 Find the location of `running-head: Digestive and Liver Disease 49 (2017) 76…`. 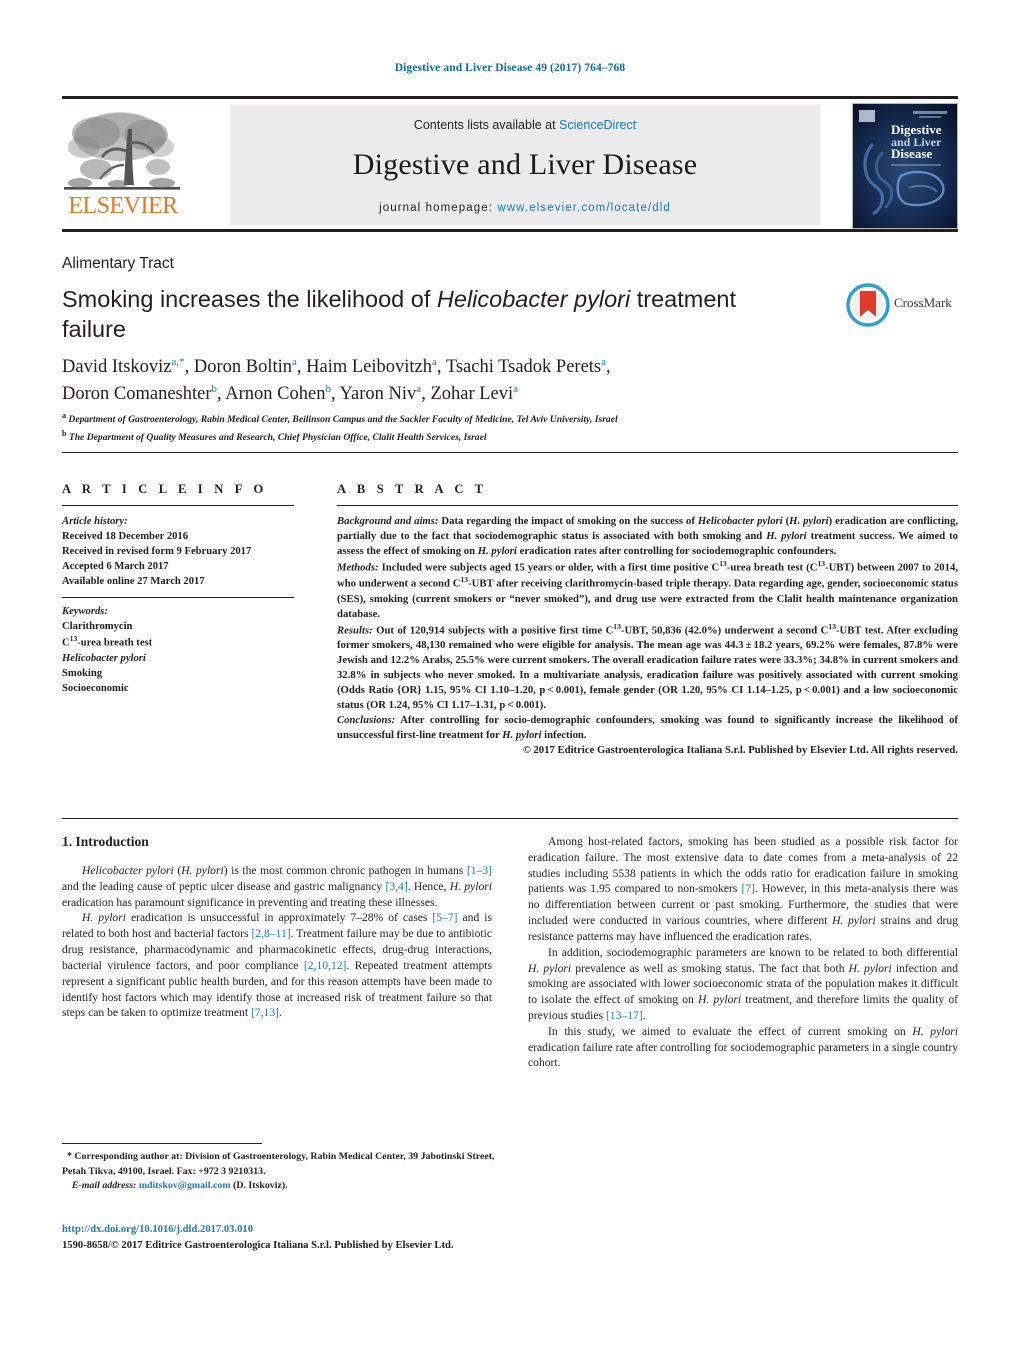

running-head: Digestive and Liver Disease 49 (2017) 76… is located at coordinates (510, 68).